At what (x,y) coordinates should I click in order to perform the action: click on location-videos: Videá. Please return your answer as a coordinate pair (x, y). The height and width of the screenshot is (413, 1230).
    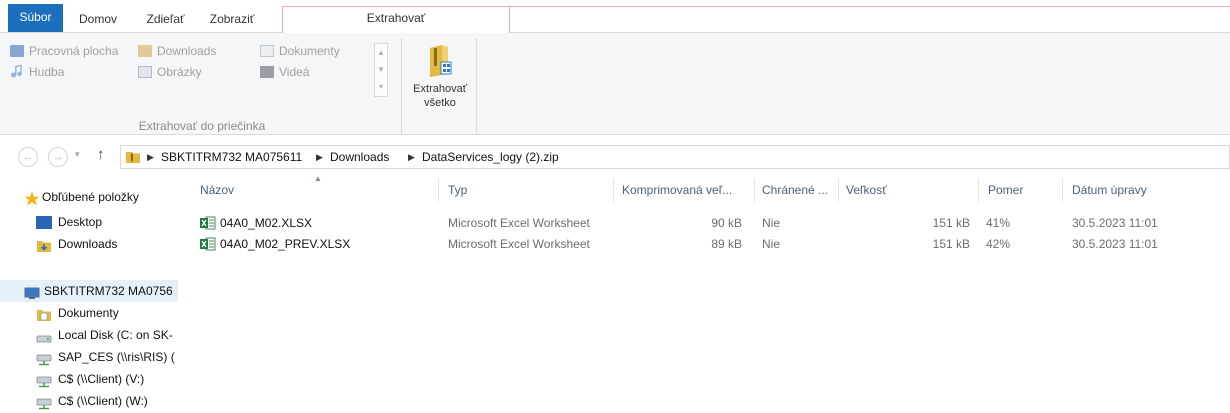
    Looking at the image, I should click on (284, 72).